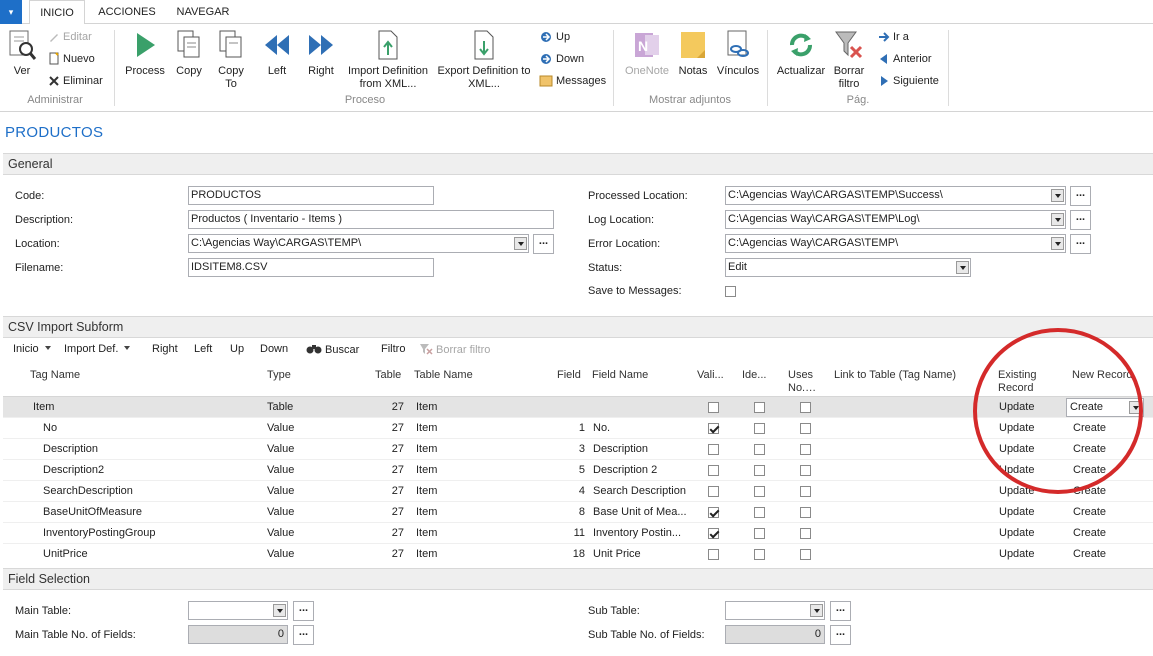 This screenshot has height=656, width=1153. I want to click on notas-button: Notas, so click(693, 53).